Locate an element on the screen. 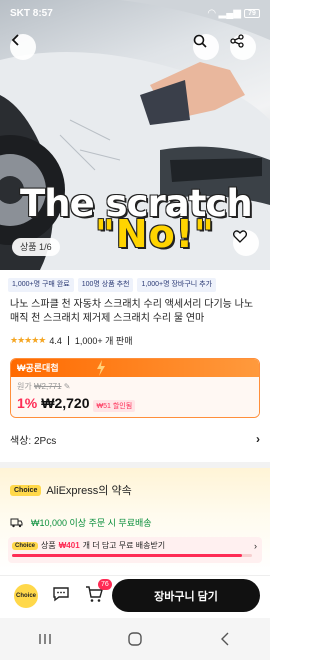 The height and width of the screenshot is (660, 320). tag-recommended: 100명 상품 추천 is located at coordinates (105, 285).